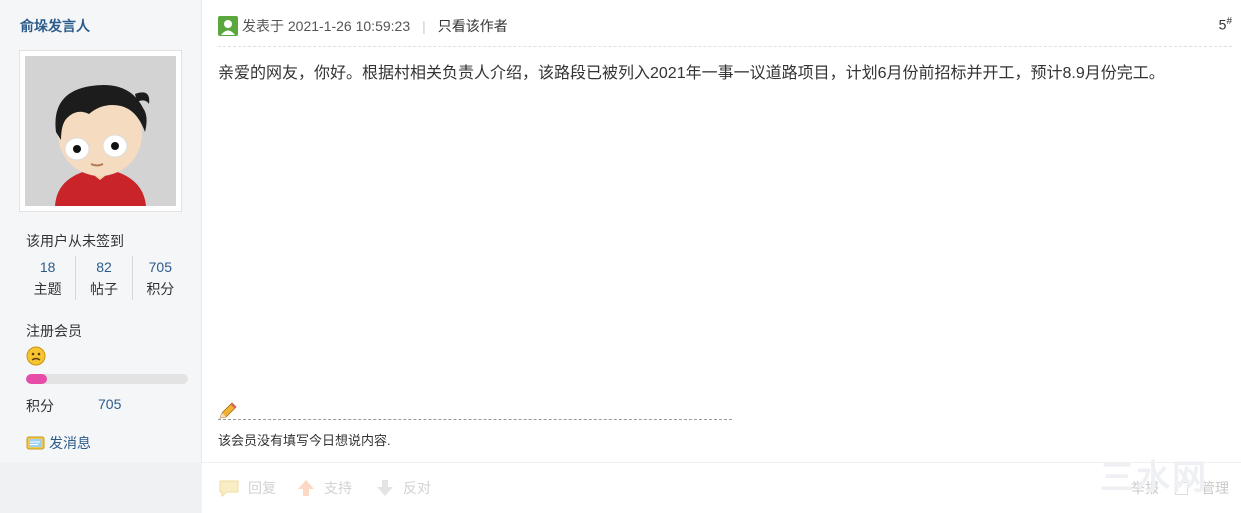  I want to click on oppose-label: 反对, so click(417, 488).